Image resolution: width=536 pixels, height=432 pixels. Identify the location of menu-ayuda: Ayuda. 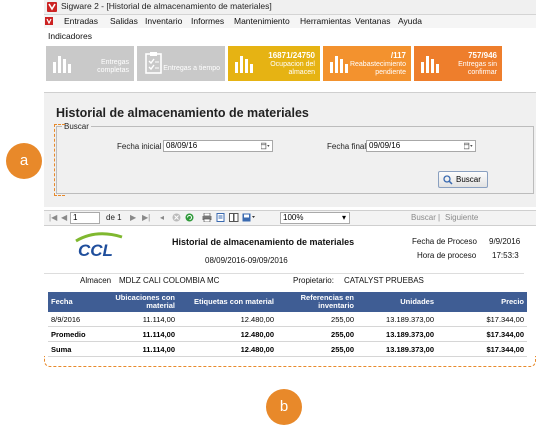
(410, 21).